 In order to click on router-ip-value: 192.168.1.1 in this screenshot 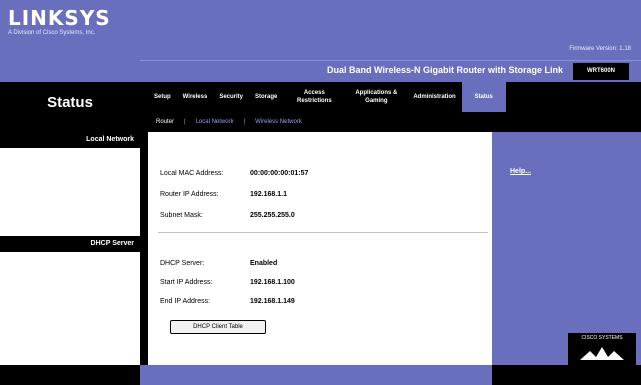, I will do `click(268, 194)`.